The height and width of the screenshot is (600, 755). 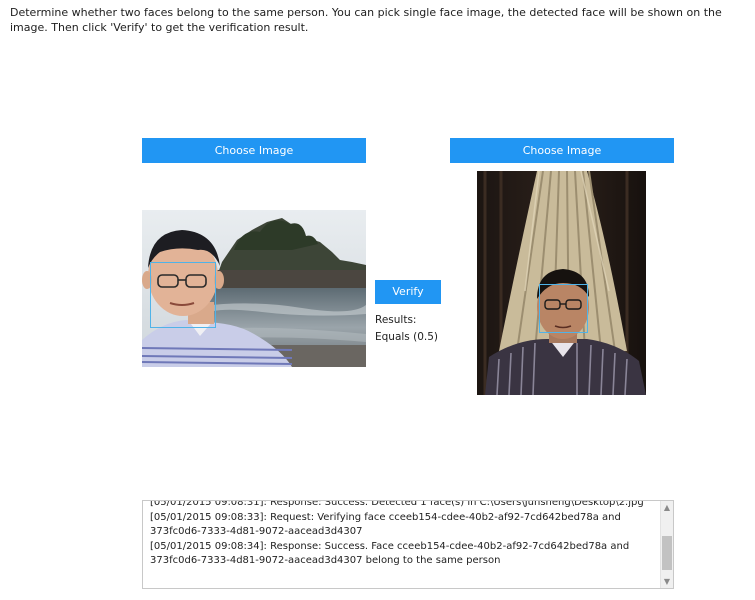 What do you see at coordinates (561, 283) in the screenshot?
I see `right-face-image` at bounding box center [561, 283].